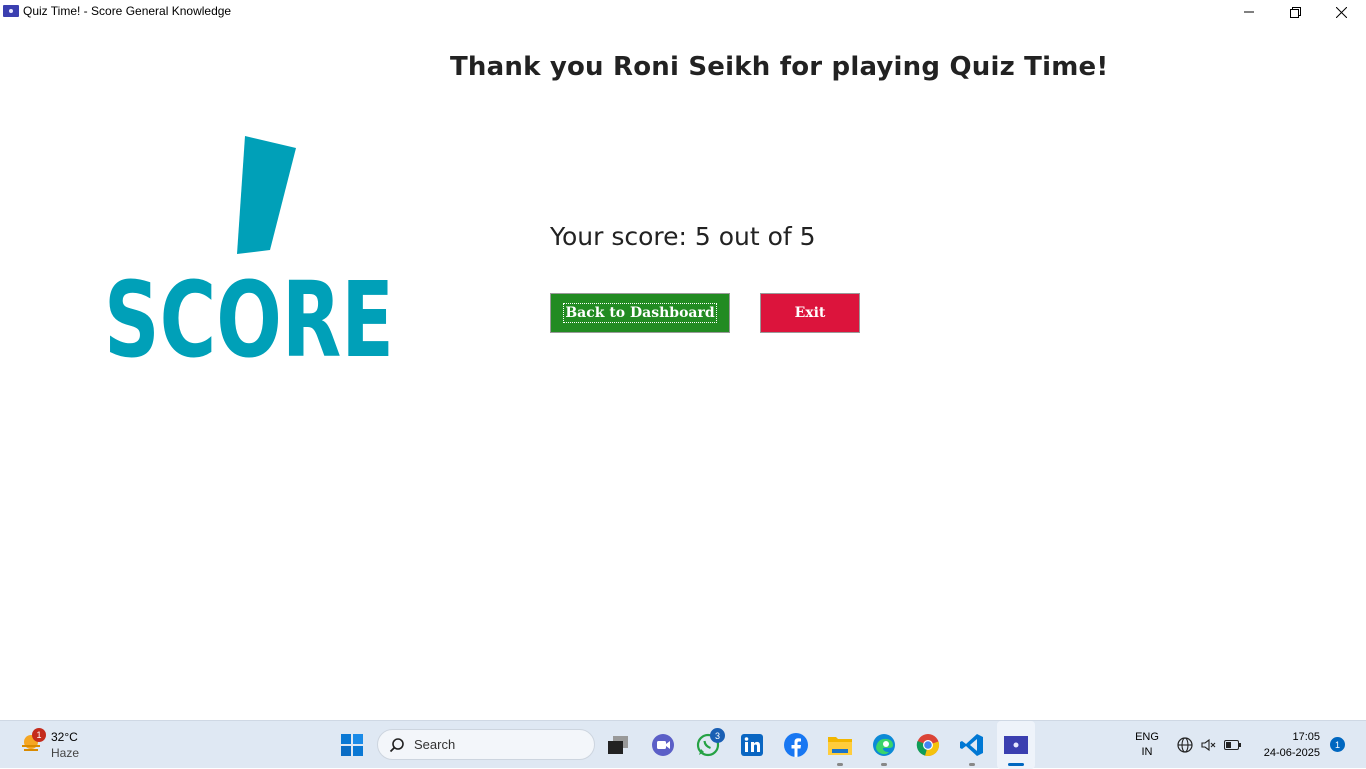 Image resolution: width=1366 pixels, height=769 pixels. I want to click on volume-muted-icon, so click(1208, 745).